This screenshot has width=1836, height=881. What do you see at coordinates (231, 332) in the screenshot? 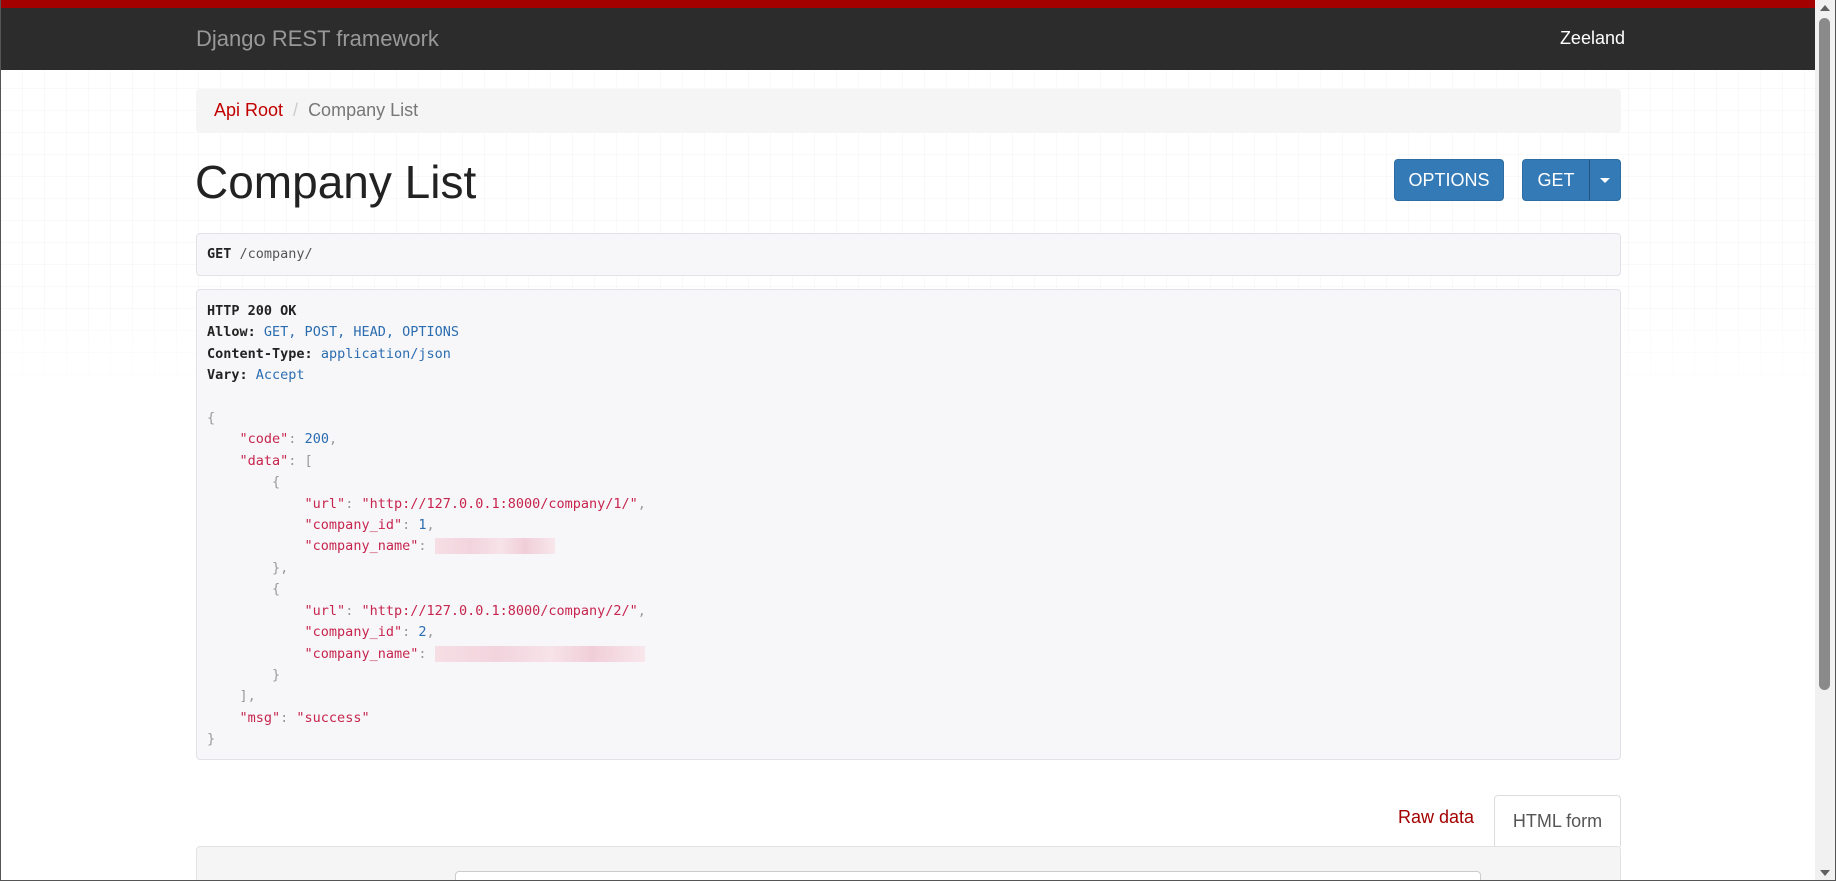
I see `header-name: Allow:` at bounding box center [231, 332].